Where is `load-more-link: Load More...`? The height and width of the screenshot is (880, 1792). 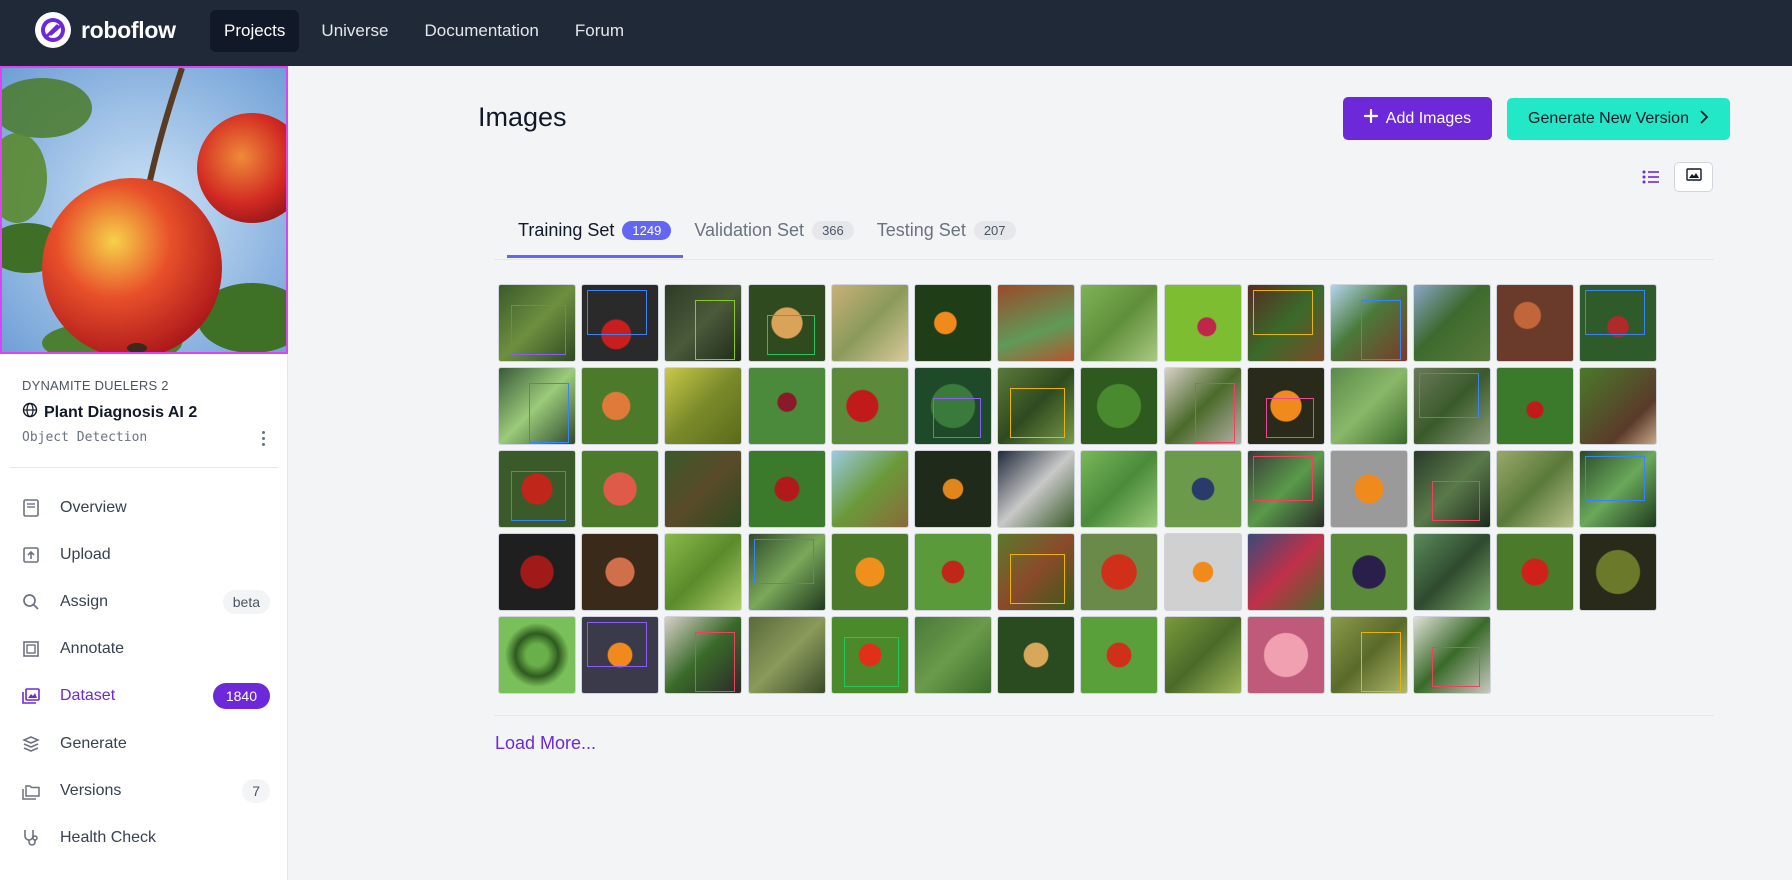 load-more-link: Load More... is located at coordinates (545, 743).